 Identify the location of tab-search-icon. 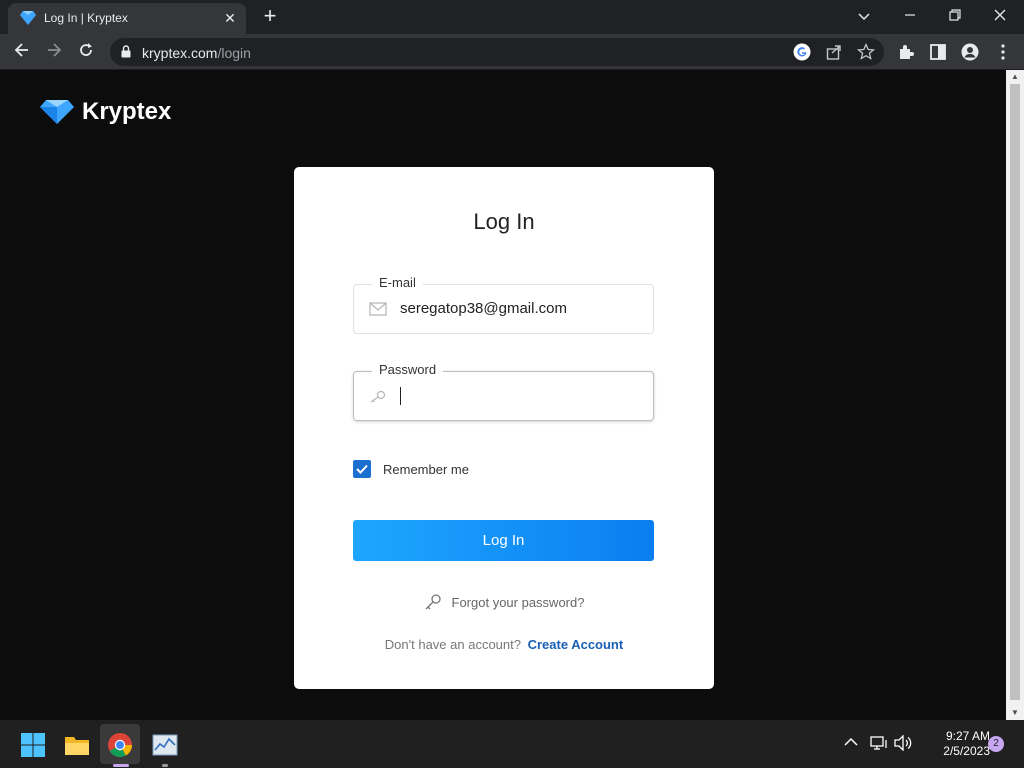
(864, 16).